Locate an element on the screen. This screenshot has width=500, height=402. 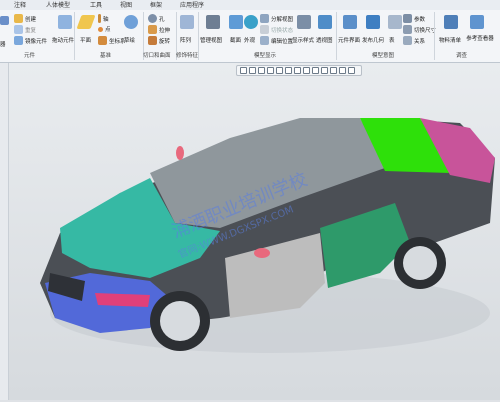
repeat-button: 重复 is located at coordinates (25, 29).